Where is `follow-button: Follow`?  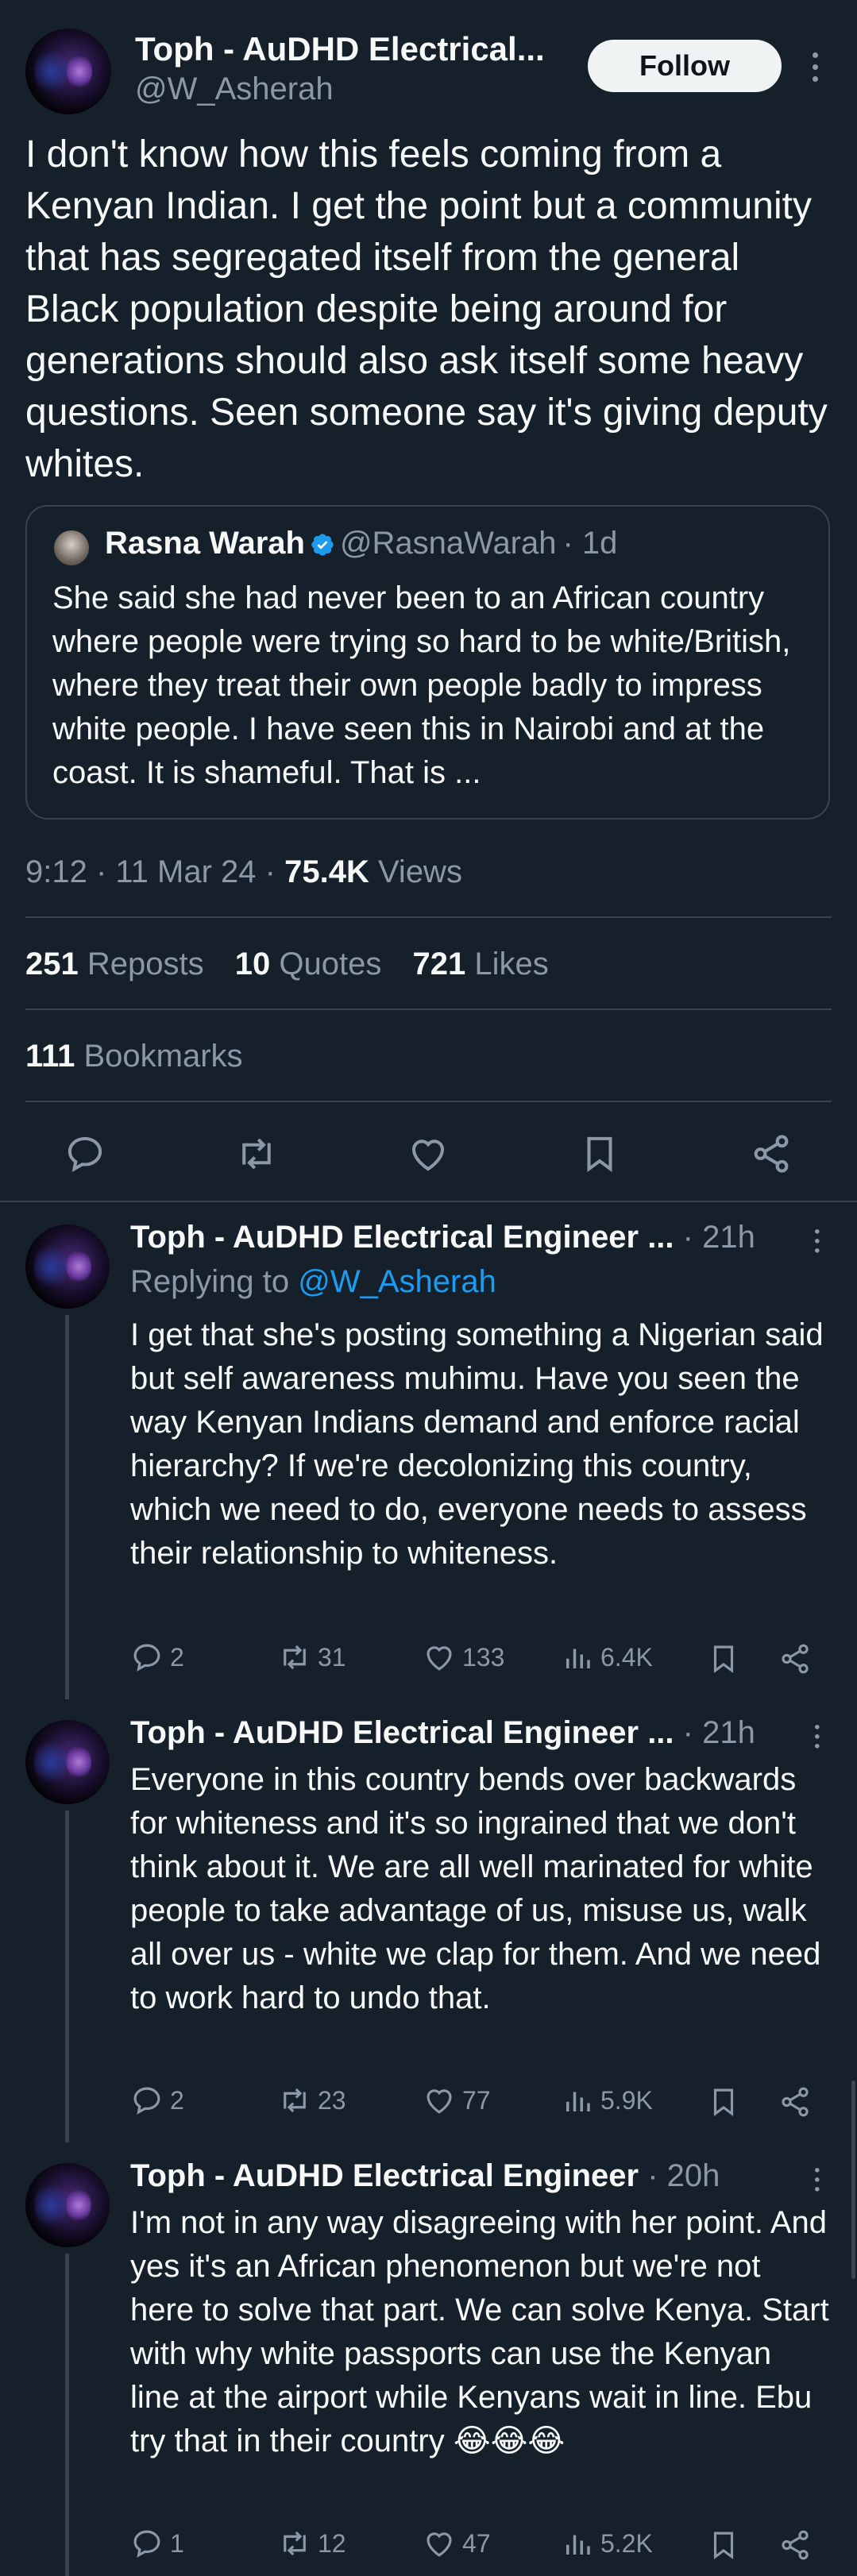 follow-button: Follow is located at coordinates (685, 66).